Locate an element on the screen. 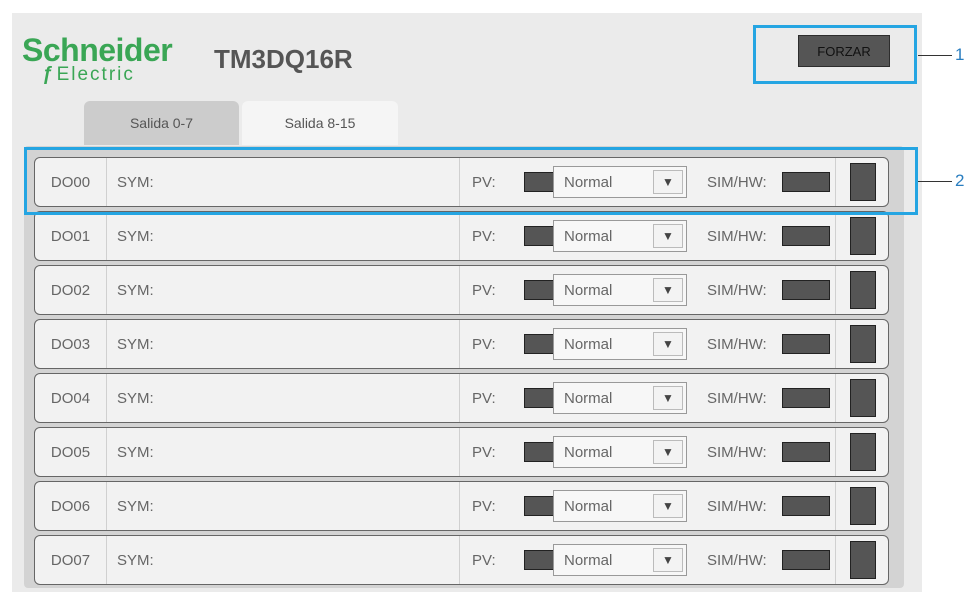 This screenshot has height=592, width=966. output-row: DO05 SYM: PV: Normal ▼ SIM/HW: is located at coordinates (461, 452).